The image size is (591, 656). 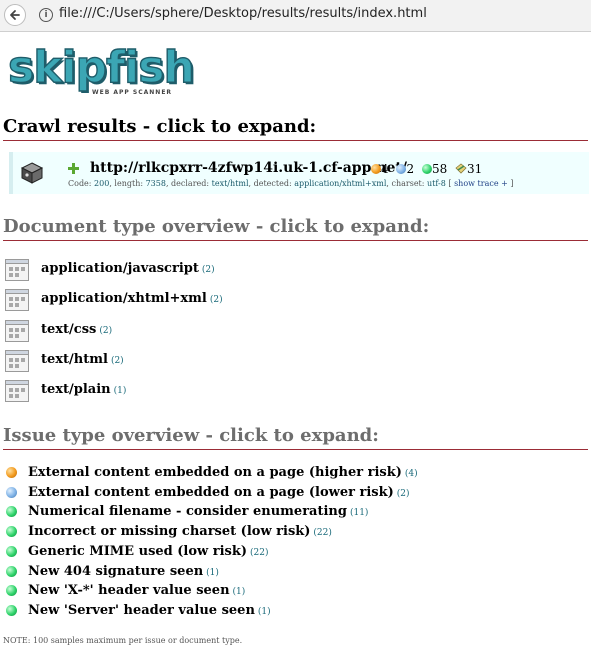 I want to click on doc-type-label: application/javascript (2), so click(x=128, y=268).